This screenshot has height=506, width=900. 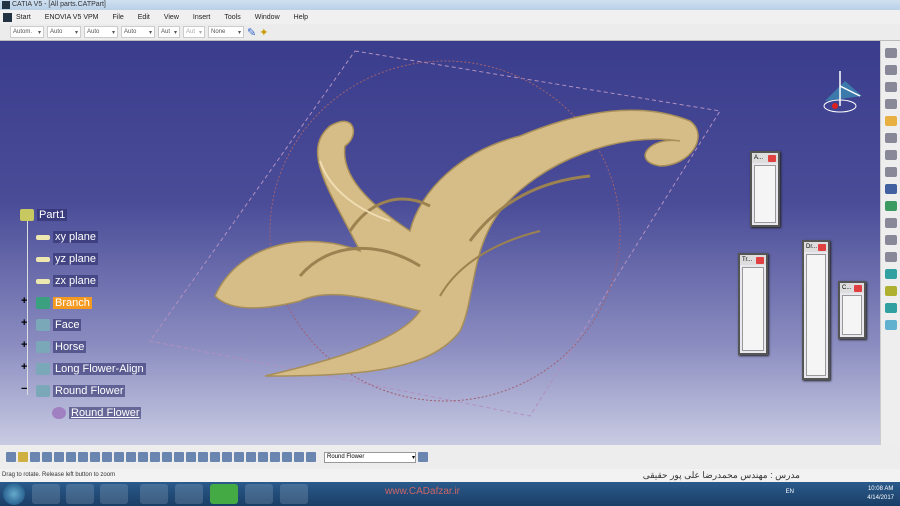 What do you see at coordinates (97, 413) in the screenshot?
I see `tree-node-round-flower-surface: Round Flower` at bounding box center [97, 413].